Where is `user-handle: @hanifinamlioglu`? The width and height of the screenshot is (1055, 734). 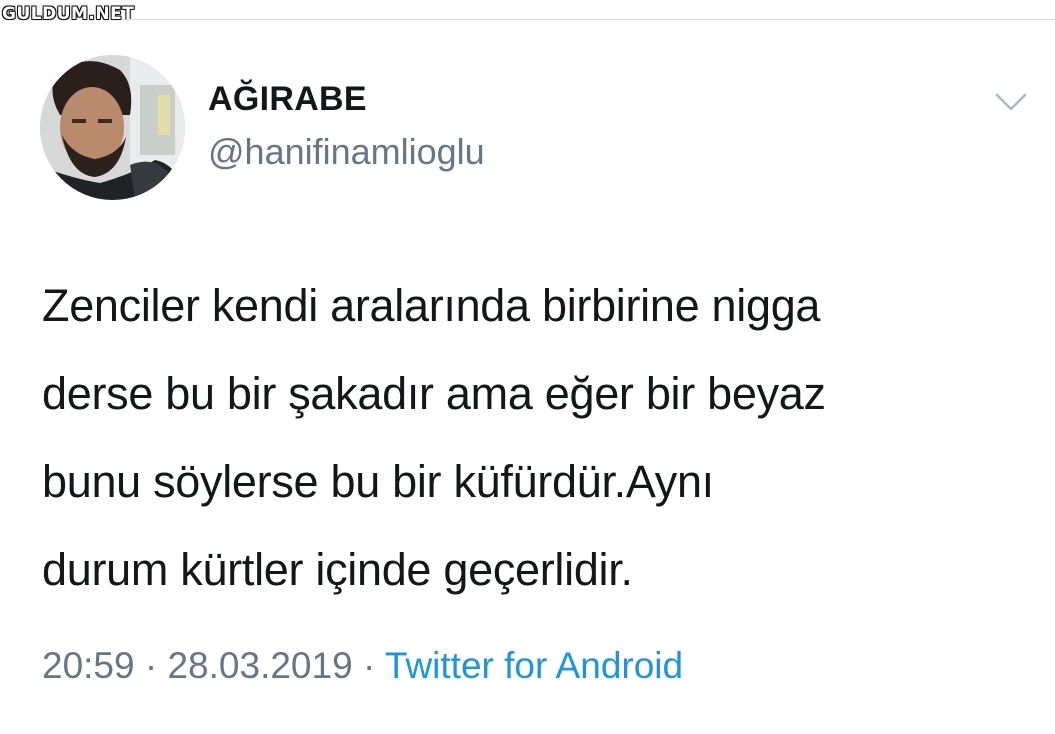
user-handle: @hanifinamlioglu is located at coordinates (346, 152).